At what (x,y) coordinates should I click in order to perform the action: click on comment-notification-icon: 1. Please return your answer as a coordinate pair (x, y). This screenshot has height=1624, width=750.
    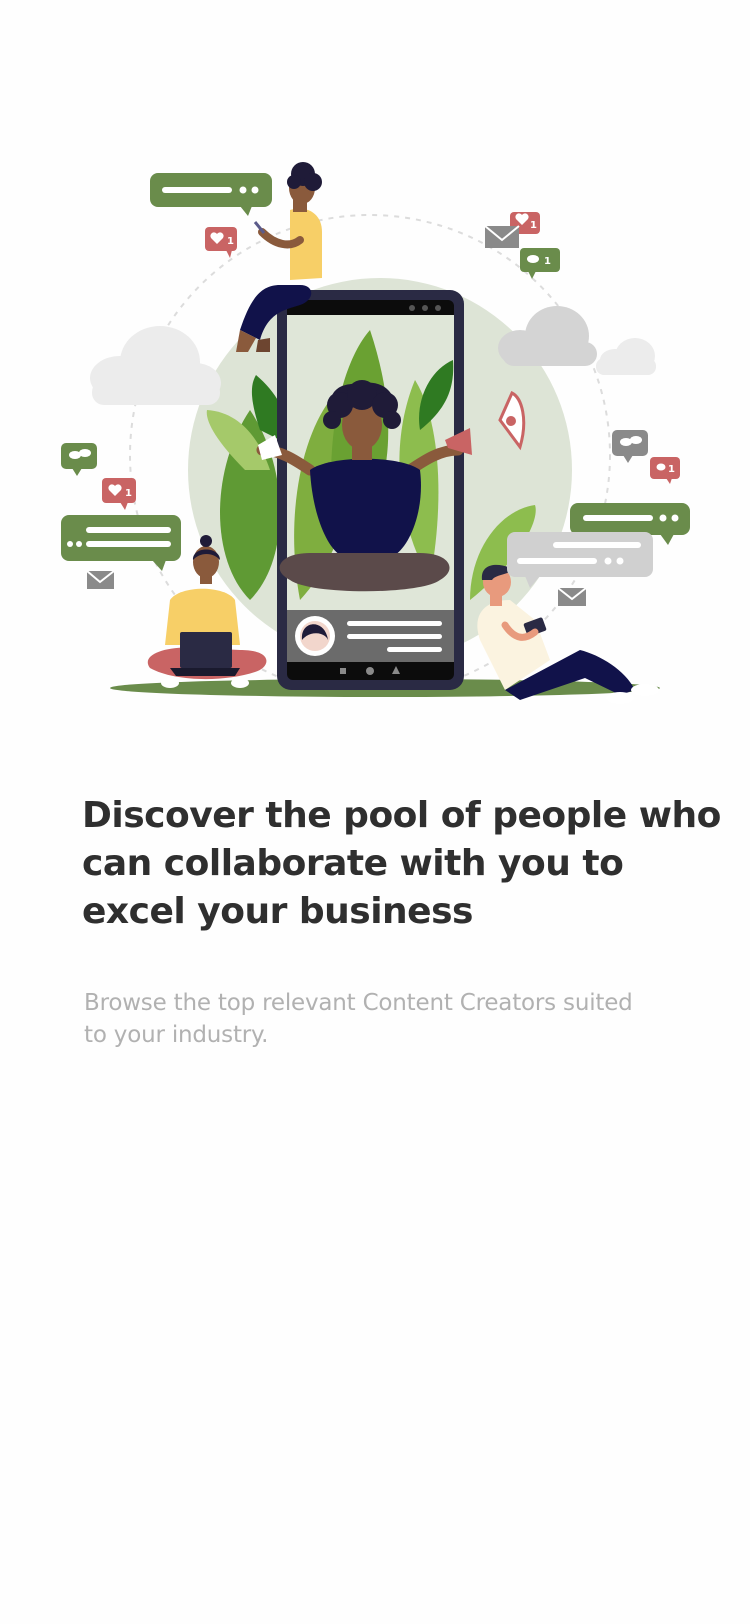
    Looking at the image, I should click on (540, 263).